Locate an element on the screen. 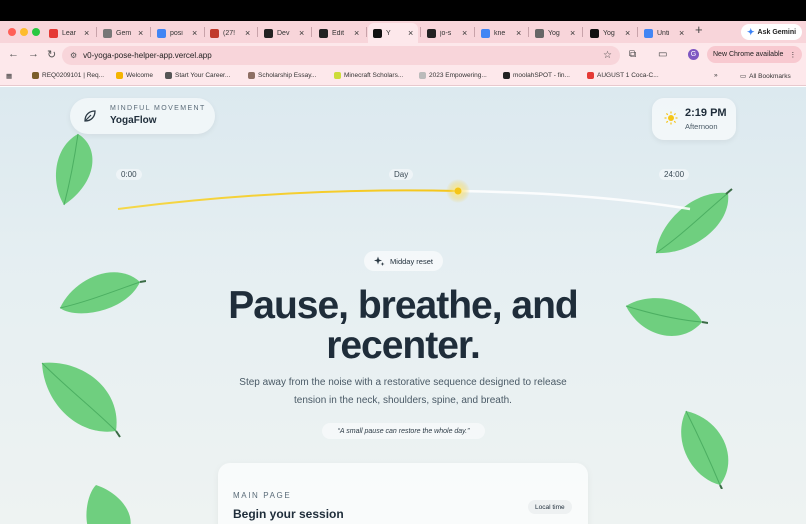  tab-title: Gem is located at coordinates (124, 33).